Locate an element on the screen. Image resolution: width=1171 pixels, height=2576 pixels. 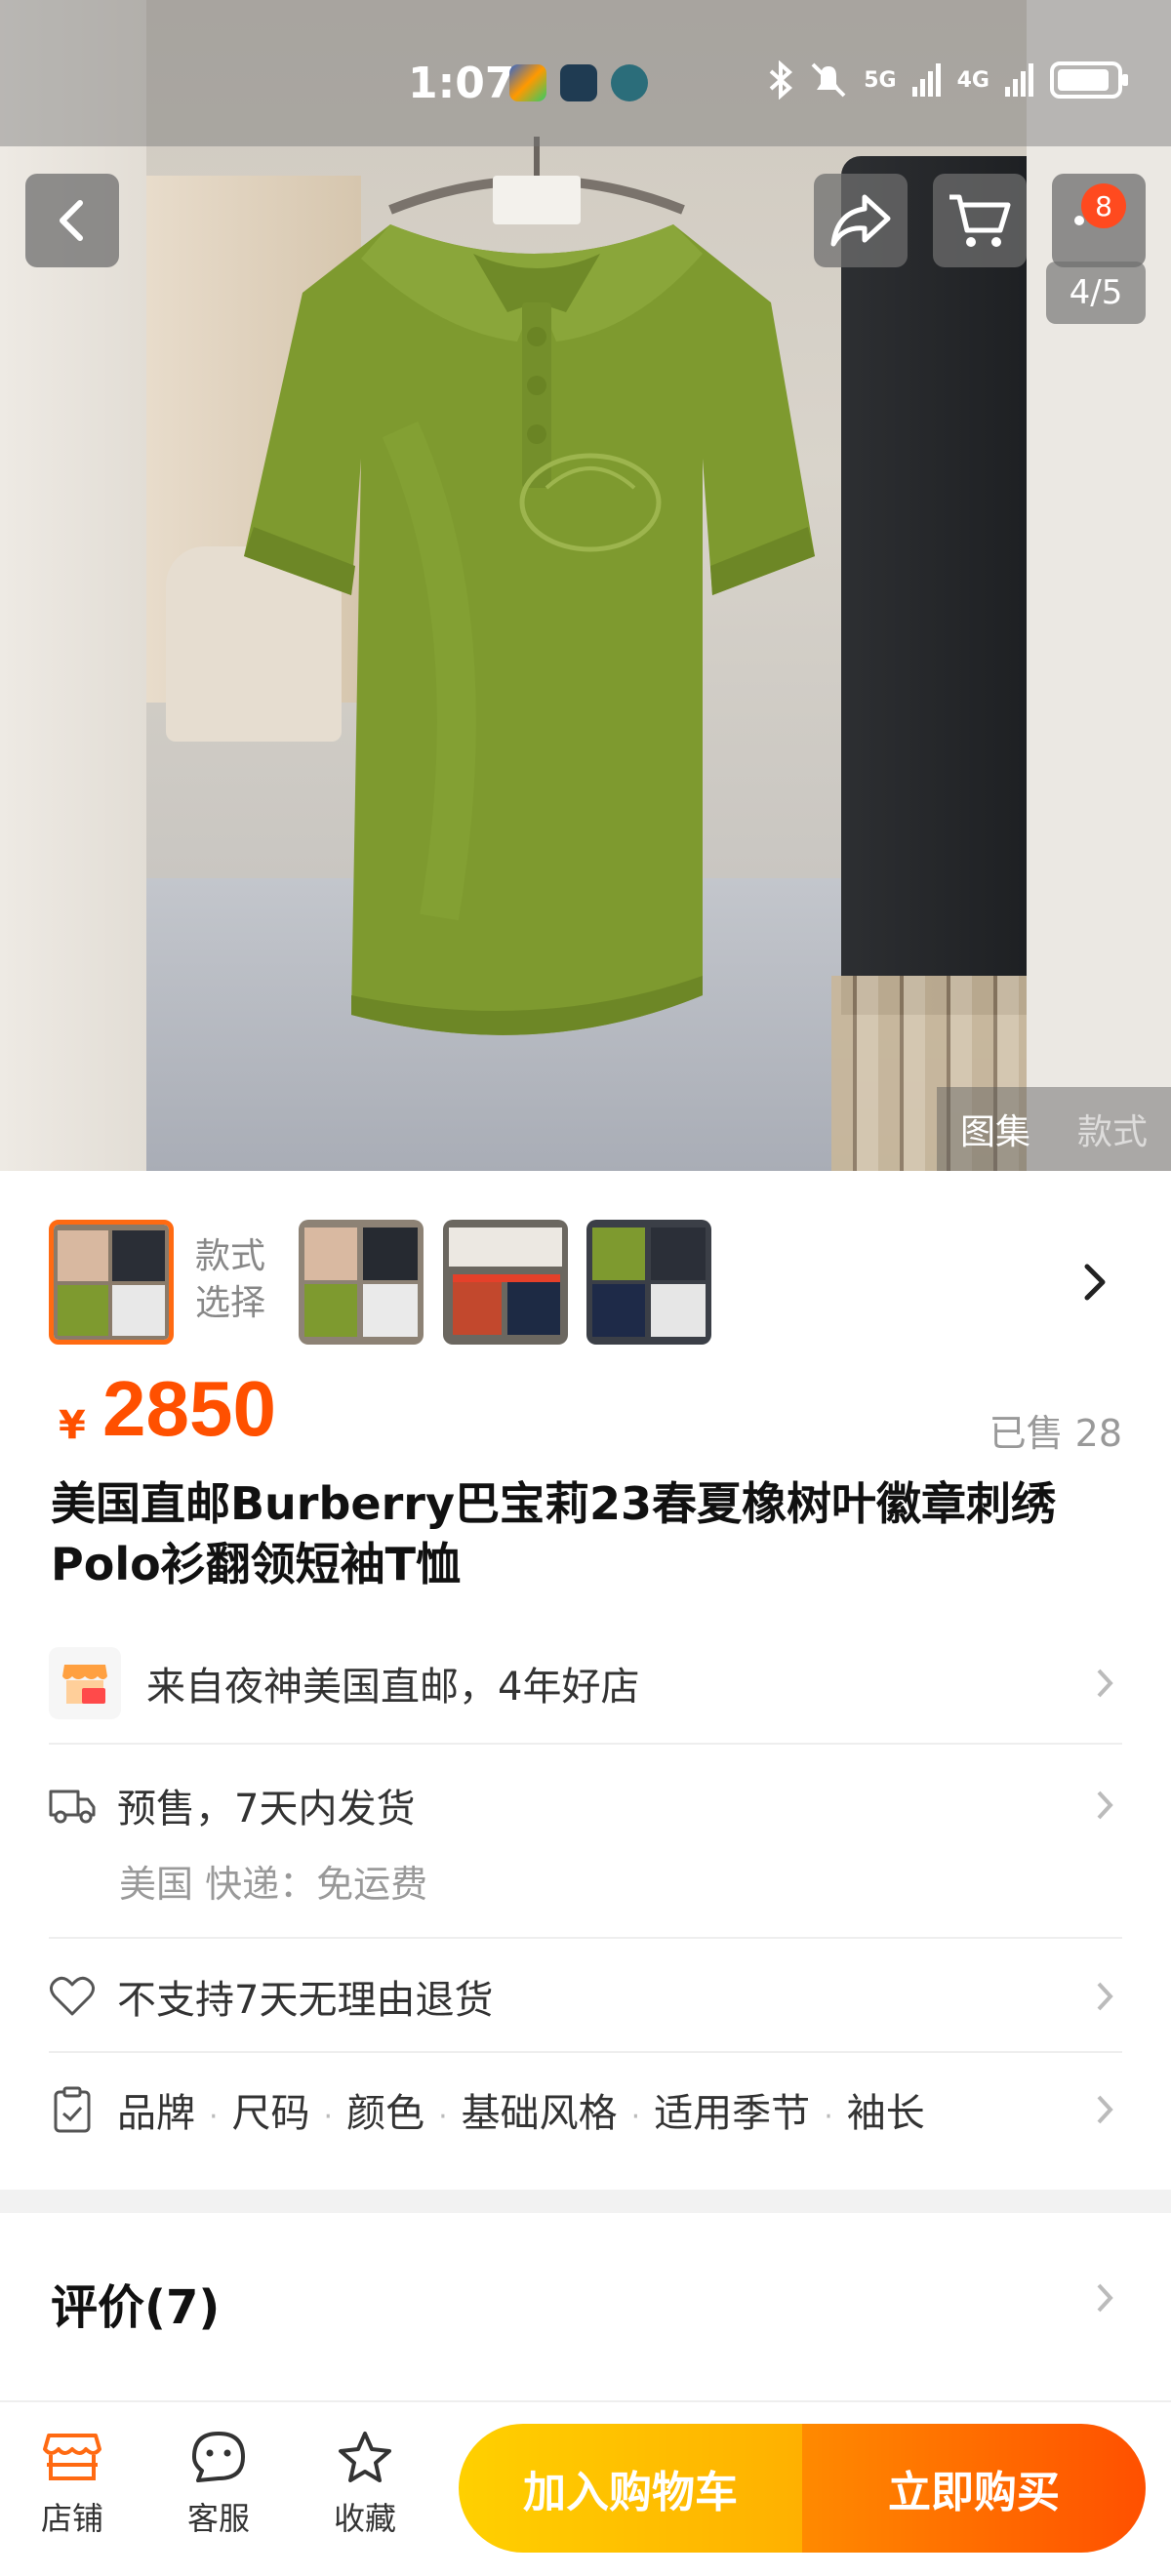
cart-button is located at coordinates (980, 220).